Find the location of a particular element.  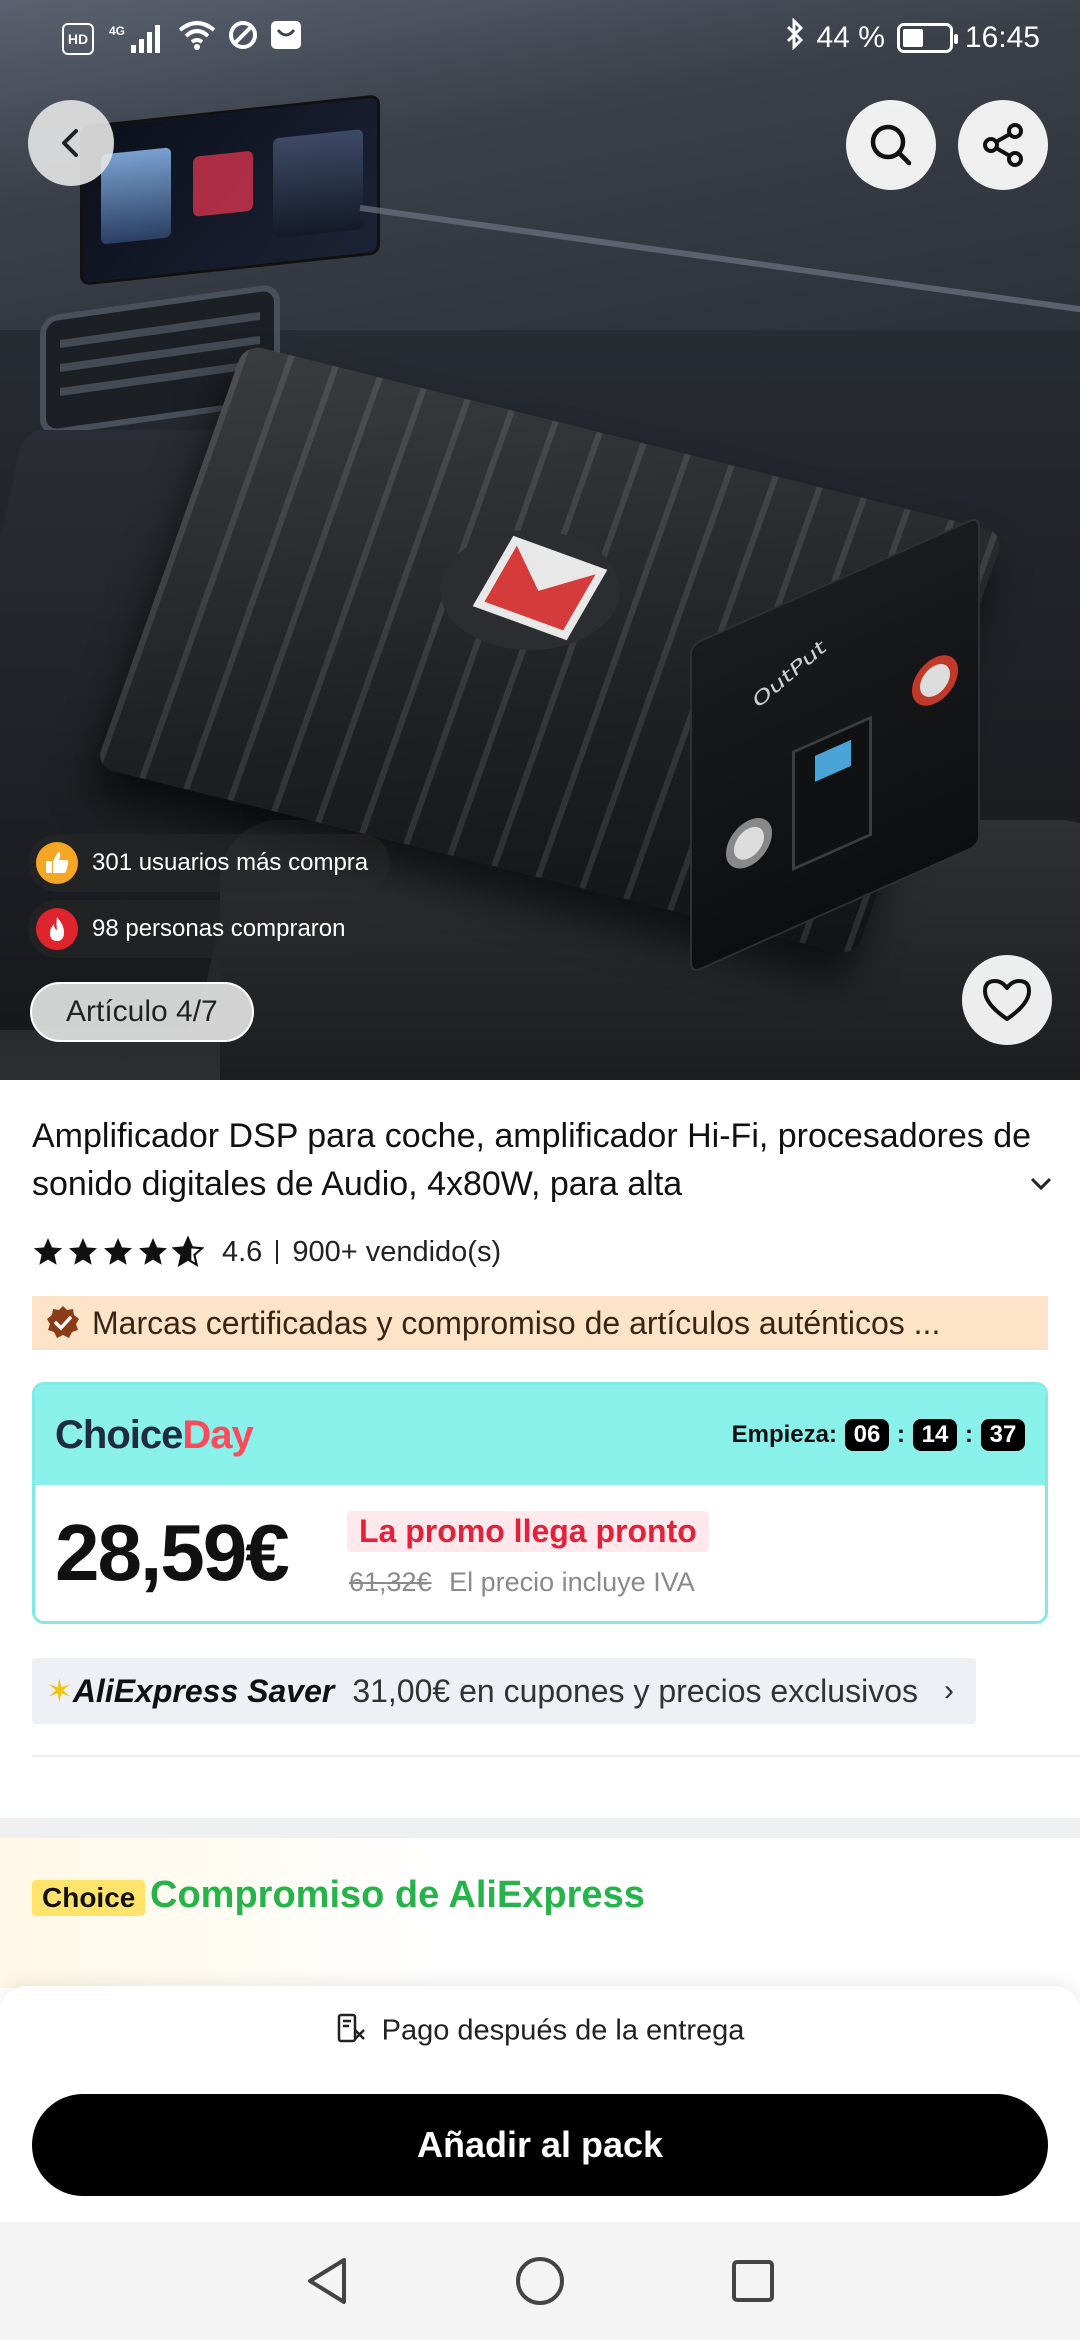

saver-text: 31,00€ en cupones y precios exclusivos is located at coordinates (635, 1690).